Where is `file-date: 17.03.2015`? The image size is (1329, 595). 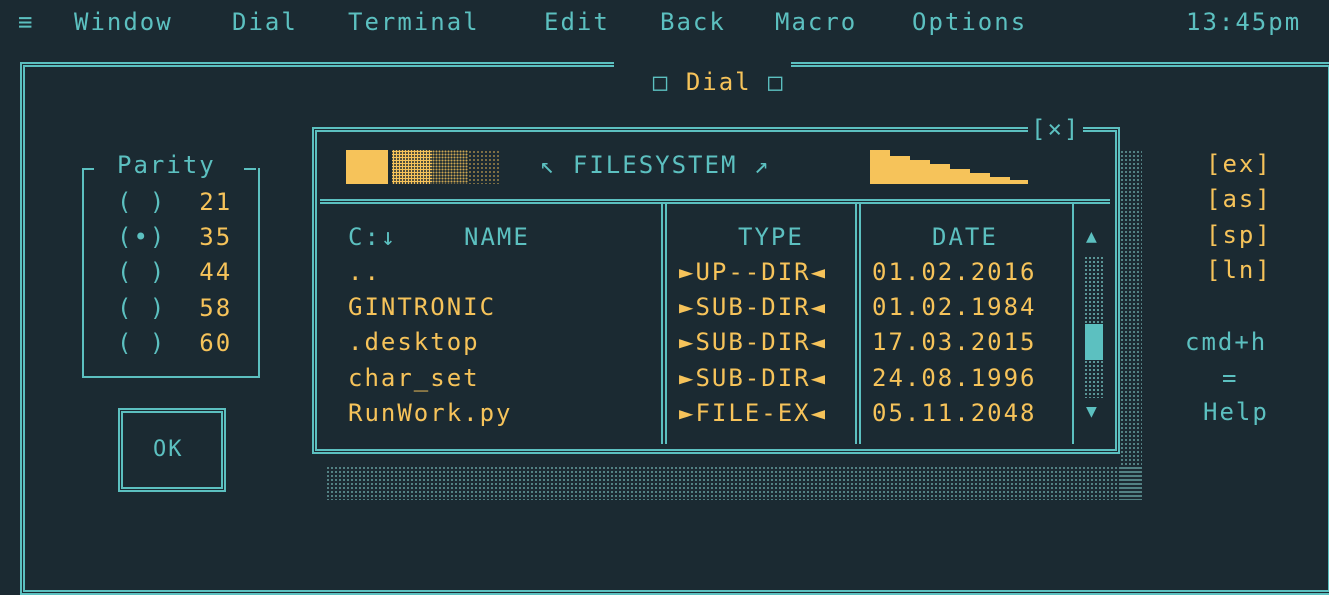 file-date: 17.03.2015 is located at coordinates (954, 342).